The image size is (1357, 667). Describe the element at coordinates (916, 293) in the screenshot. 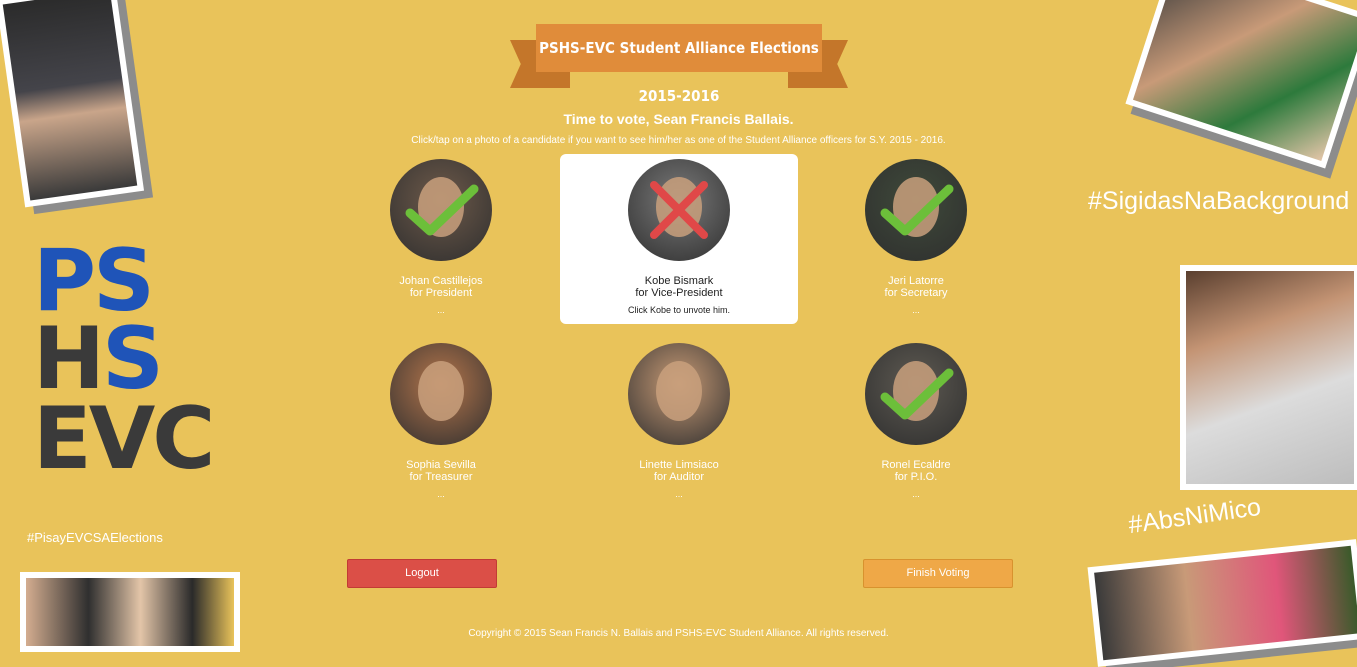

I see `candidate-role: for Secretary` at that location.